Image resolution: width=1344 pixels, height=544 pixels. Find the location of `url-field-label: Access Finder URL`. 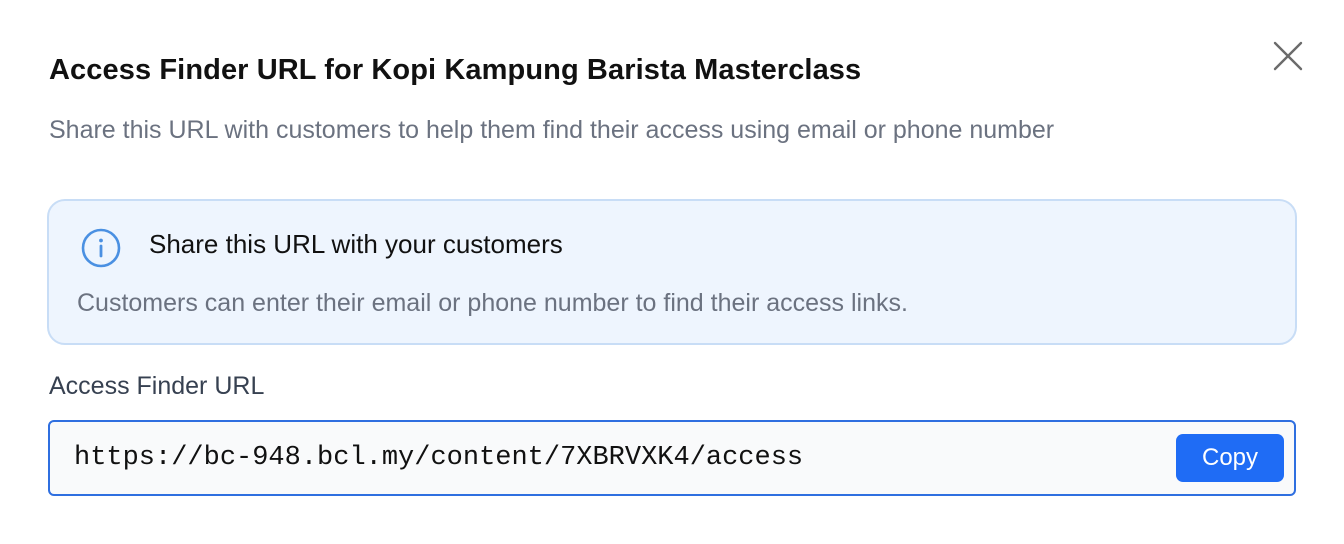

url-field-label: Access Finder URL is located at coordinates (157, 386).